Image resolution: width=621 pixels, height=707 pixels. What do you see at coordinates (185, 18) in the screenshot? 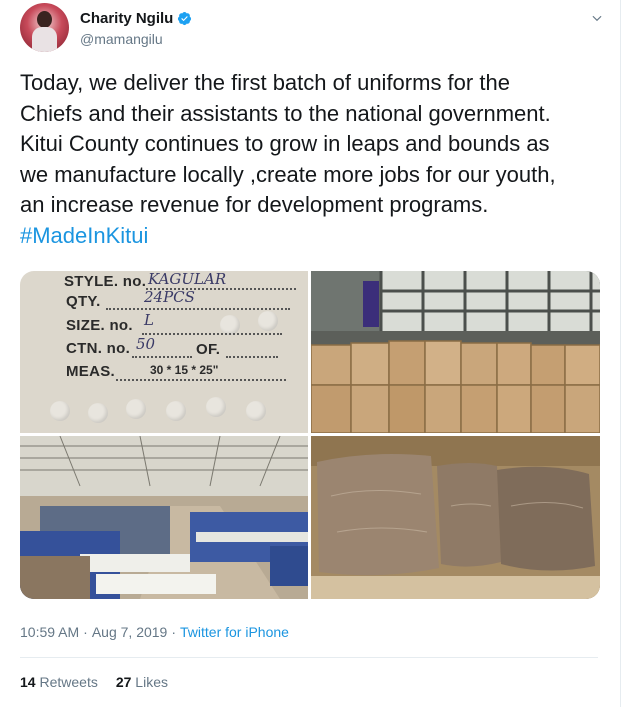
I see `verified-badge-icon` at bounding box center [185, 18].